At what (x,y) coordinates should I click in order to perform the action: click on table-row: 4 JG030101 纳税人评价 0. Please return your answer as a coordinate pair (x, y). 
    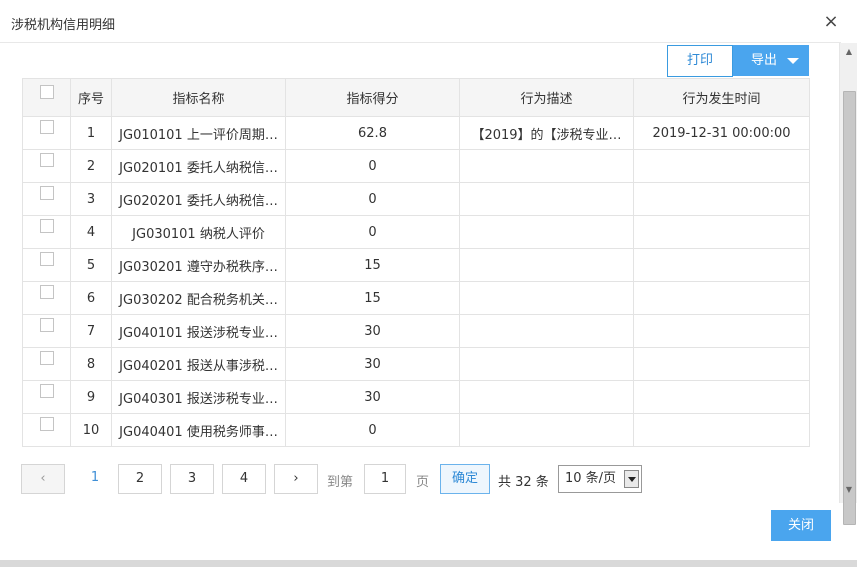
    Looking at the image, I should click on (416, 232).